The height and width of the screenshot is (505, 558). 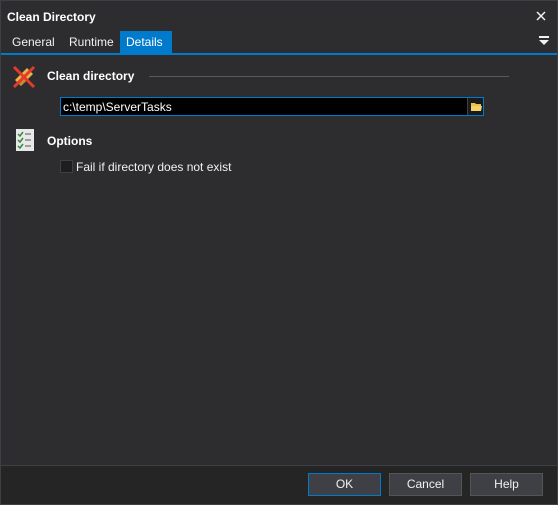 What do you see at coordinates (425, 484) in the screenshot?
I see `cancel-button: Cancel` at bounding box center [425, 484].